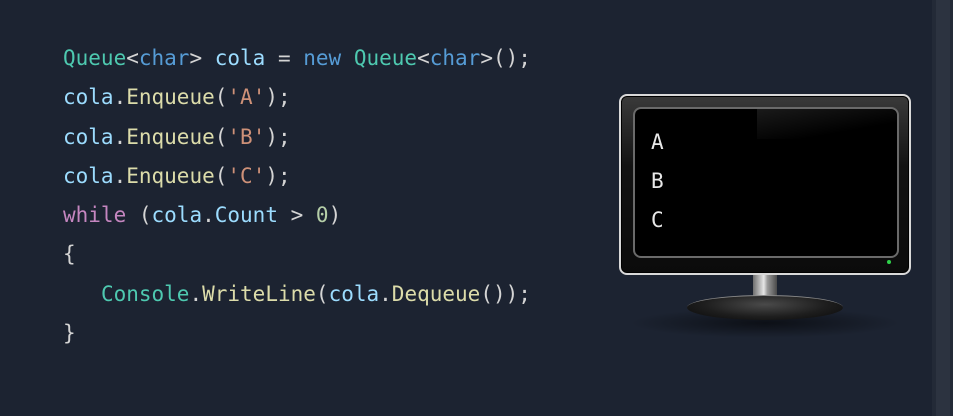  What do you see at coordinates (95, 215) in the screenshot?
I see `code-token: while` at bounding box center [95, 215].